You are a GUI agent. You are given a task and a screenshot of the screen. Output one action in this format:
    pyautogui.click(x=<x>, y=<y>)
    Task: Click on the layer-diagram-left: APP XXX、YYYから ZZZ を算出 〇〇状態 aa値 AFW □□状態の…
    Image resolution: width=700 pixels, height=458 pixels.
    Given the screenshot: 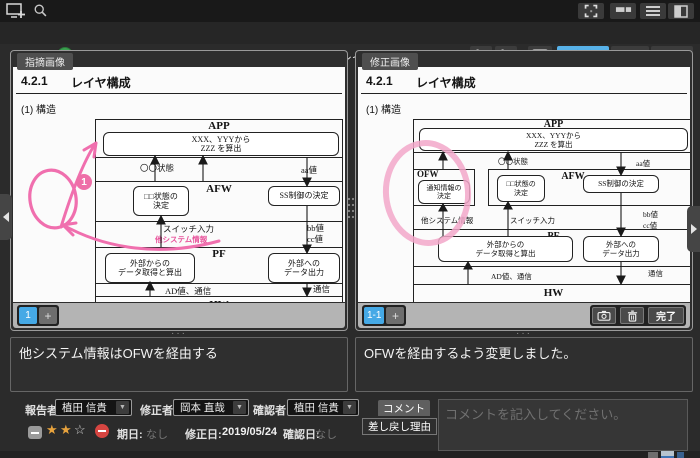 What is the action you would take?
    pyautogui.click(x=215, y=210)
    